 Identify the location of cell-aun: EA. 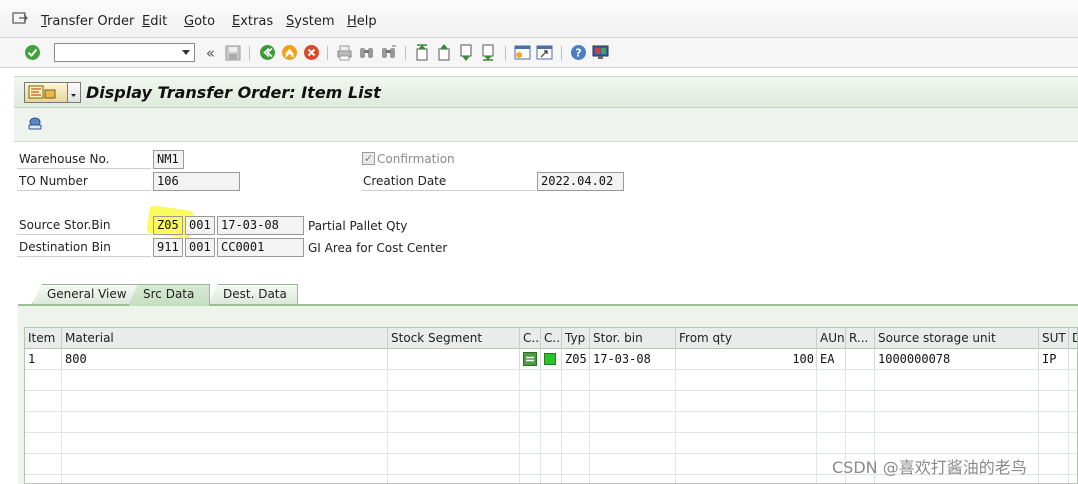
(831, 359).